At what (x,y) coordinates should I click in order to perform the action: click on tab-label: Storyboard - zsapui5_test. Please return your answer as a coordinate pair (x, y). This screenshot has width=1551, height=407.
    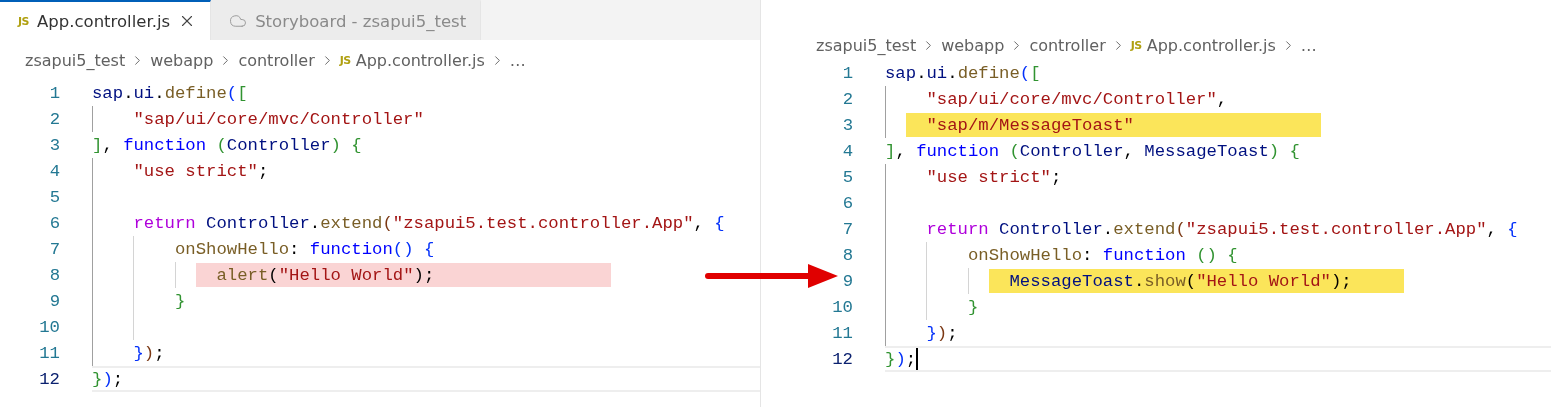
    Looking at the image, I should click on (361, 21).